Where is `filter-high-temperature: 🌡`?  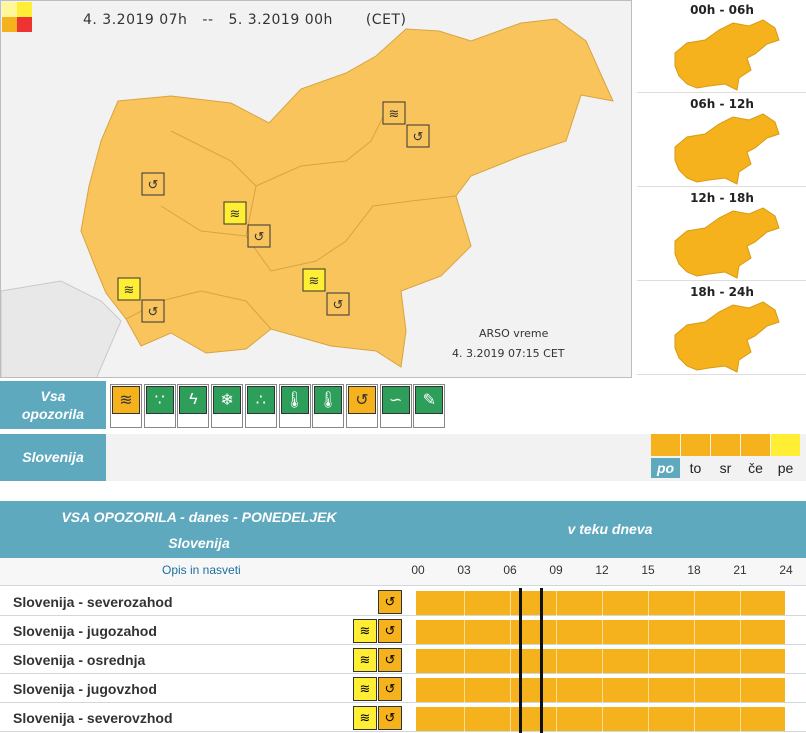
filter-high-temperature: 🌡 is located at coordinates (294, 406).